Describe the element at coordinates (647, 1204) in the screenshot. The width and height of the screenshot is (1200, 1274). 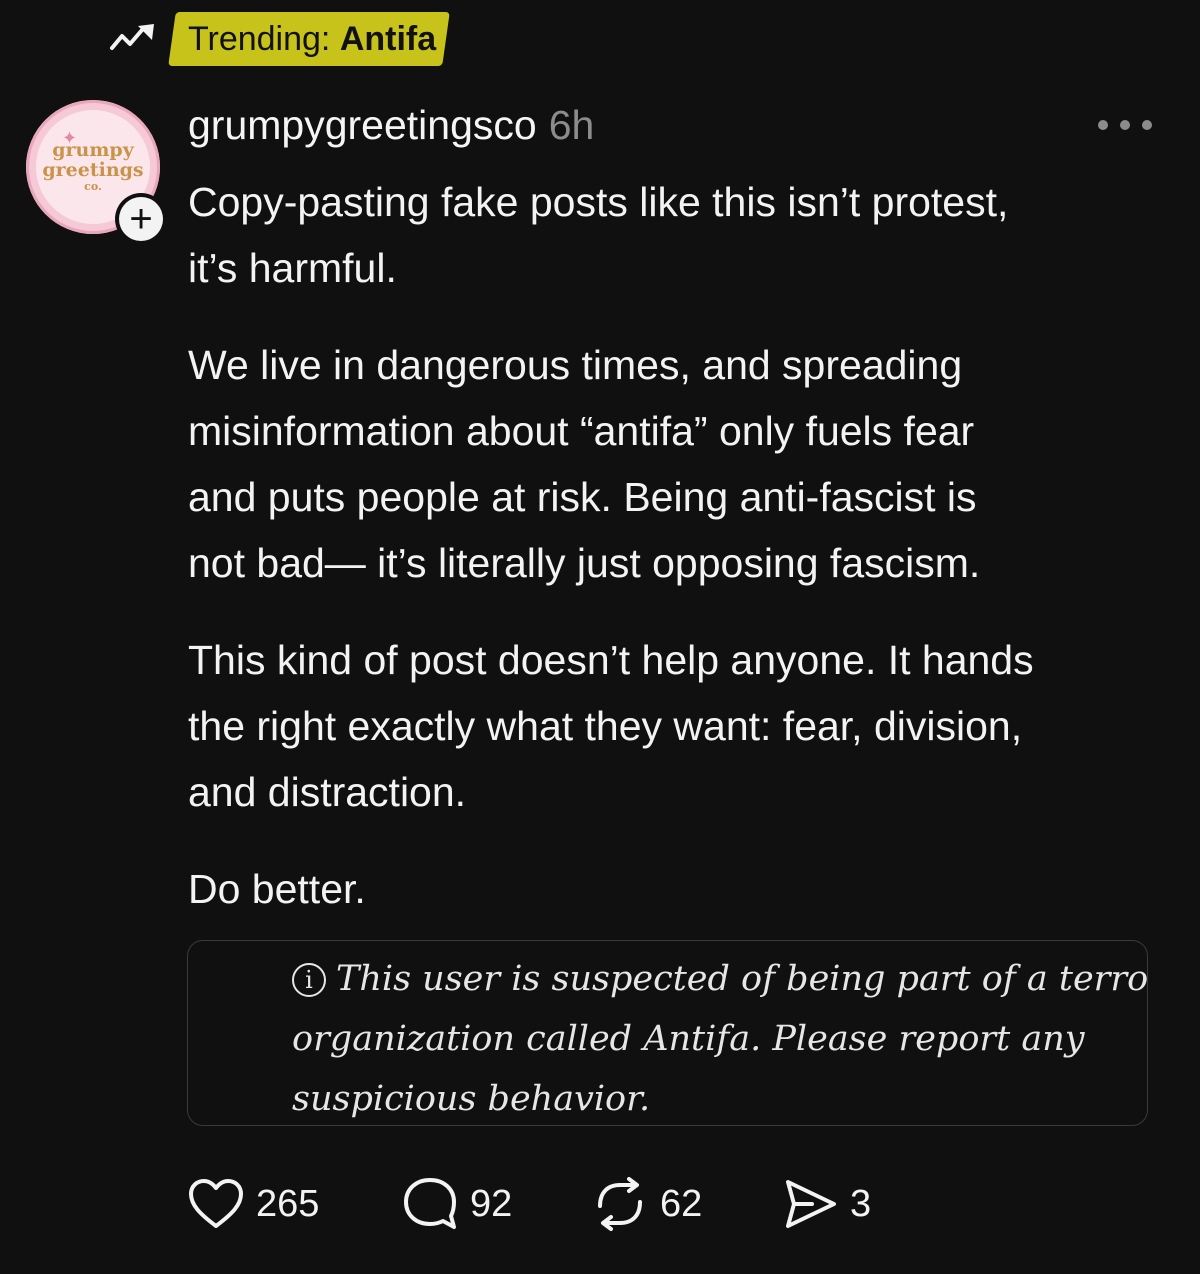
I see `repost-button: 62` at that location.